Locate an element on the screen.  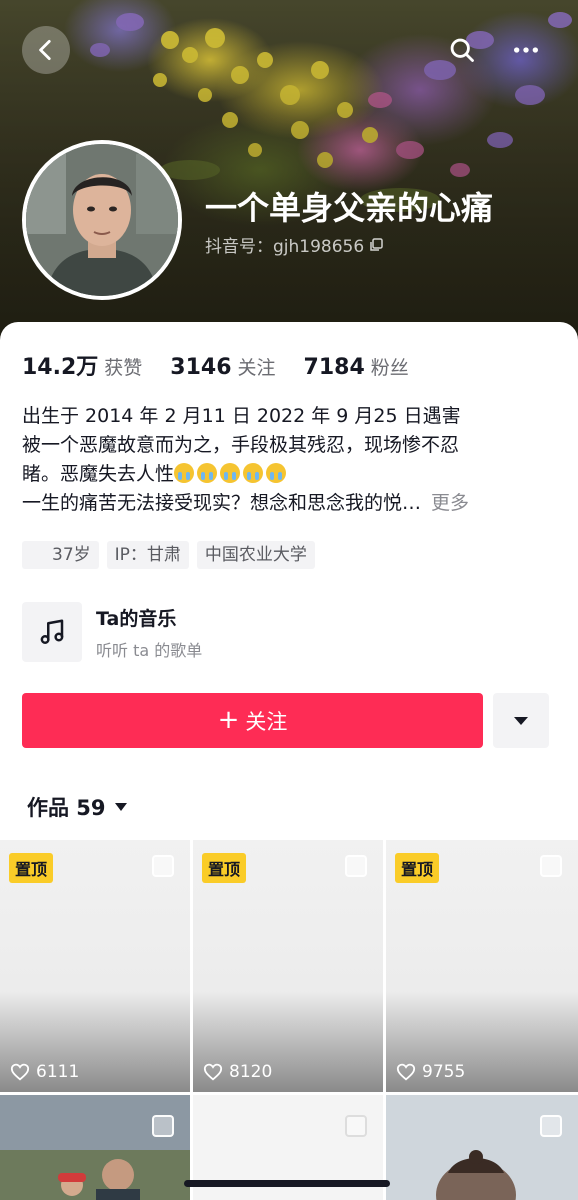
video-likes-count: 9755 is located at coordinates (444, 1072).